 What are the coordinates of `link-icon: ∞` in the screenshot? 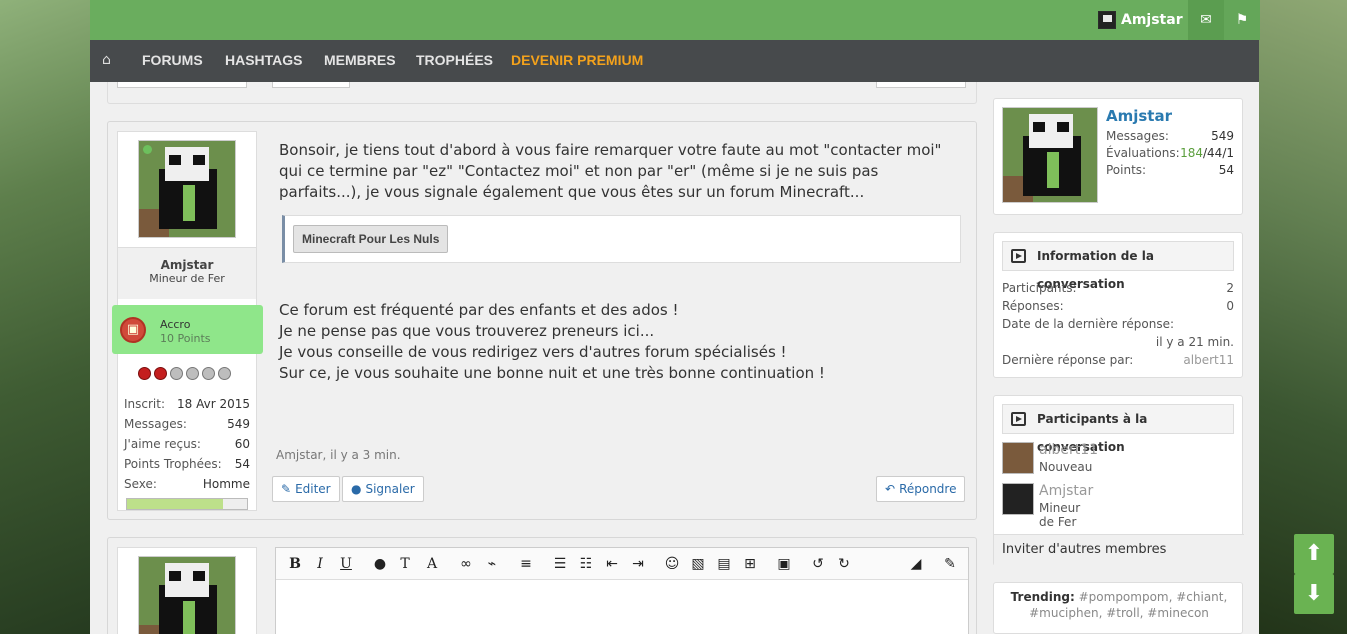 It's located at (466, 564).